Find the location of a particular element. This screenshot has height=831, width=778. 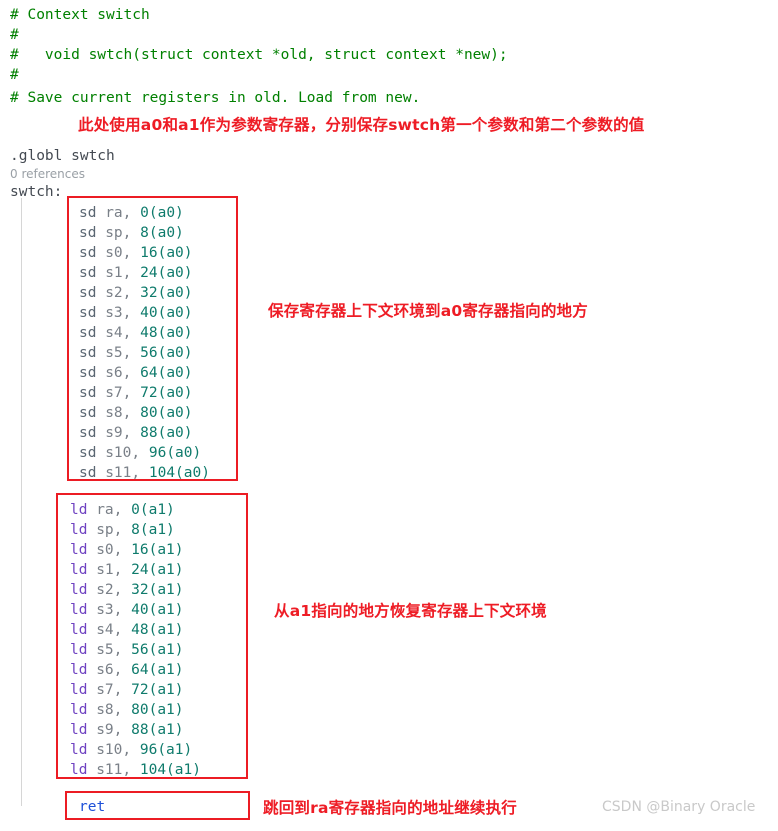

instruction-operand: 104(a1) is located at coordinates (170, 770).